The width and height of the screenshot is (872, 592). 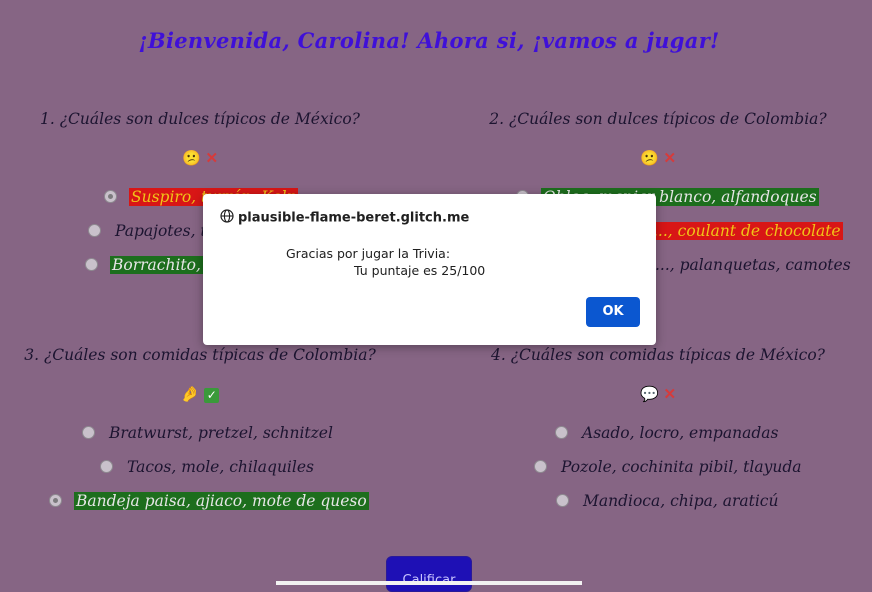 I want to click on dialog-origin: plausible-flame-beret.glitch.me, so click(x=344, y=218).